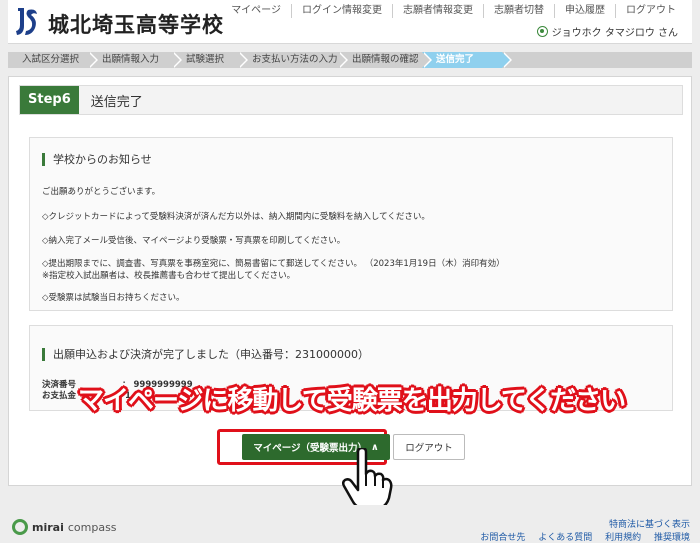  What do you see at coordinates (293, 60) in the screenshot?
I see `step-4: お支払い方法の入力` at bounding box center [293, 60].